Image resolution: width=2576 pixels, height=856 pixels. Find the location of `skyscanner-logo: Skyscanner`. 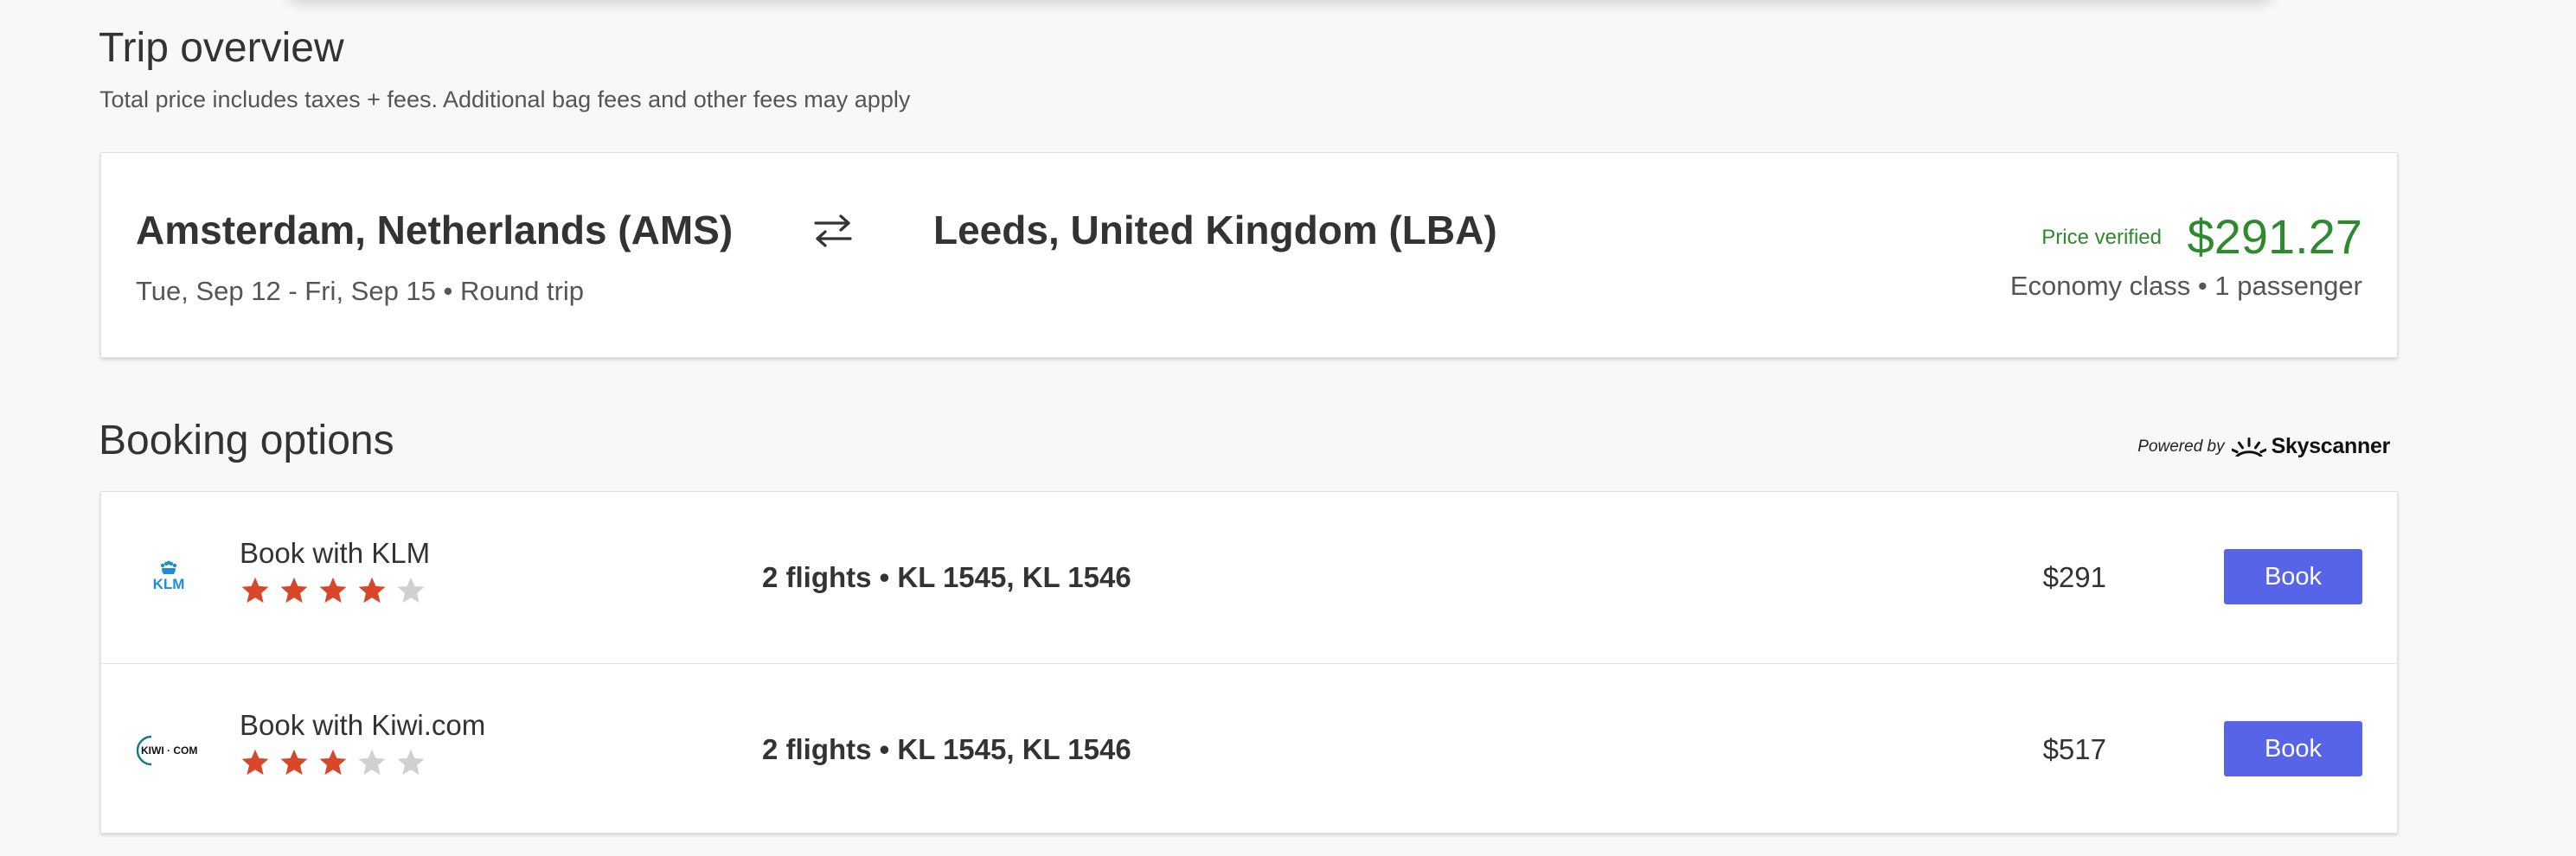

skyscanner-logo: Skyscanner is located at coordinates (2311, 446).